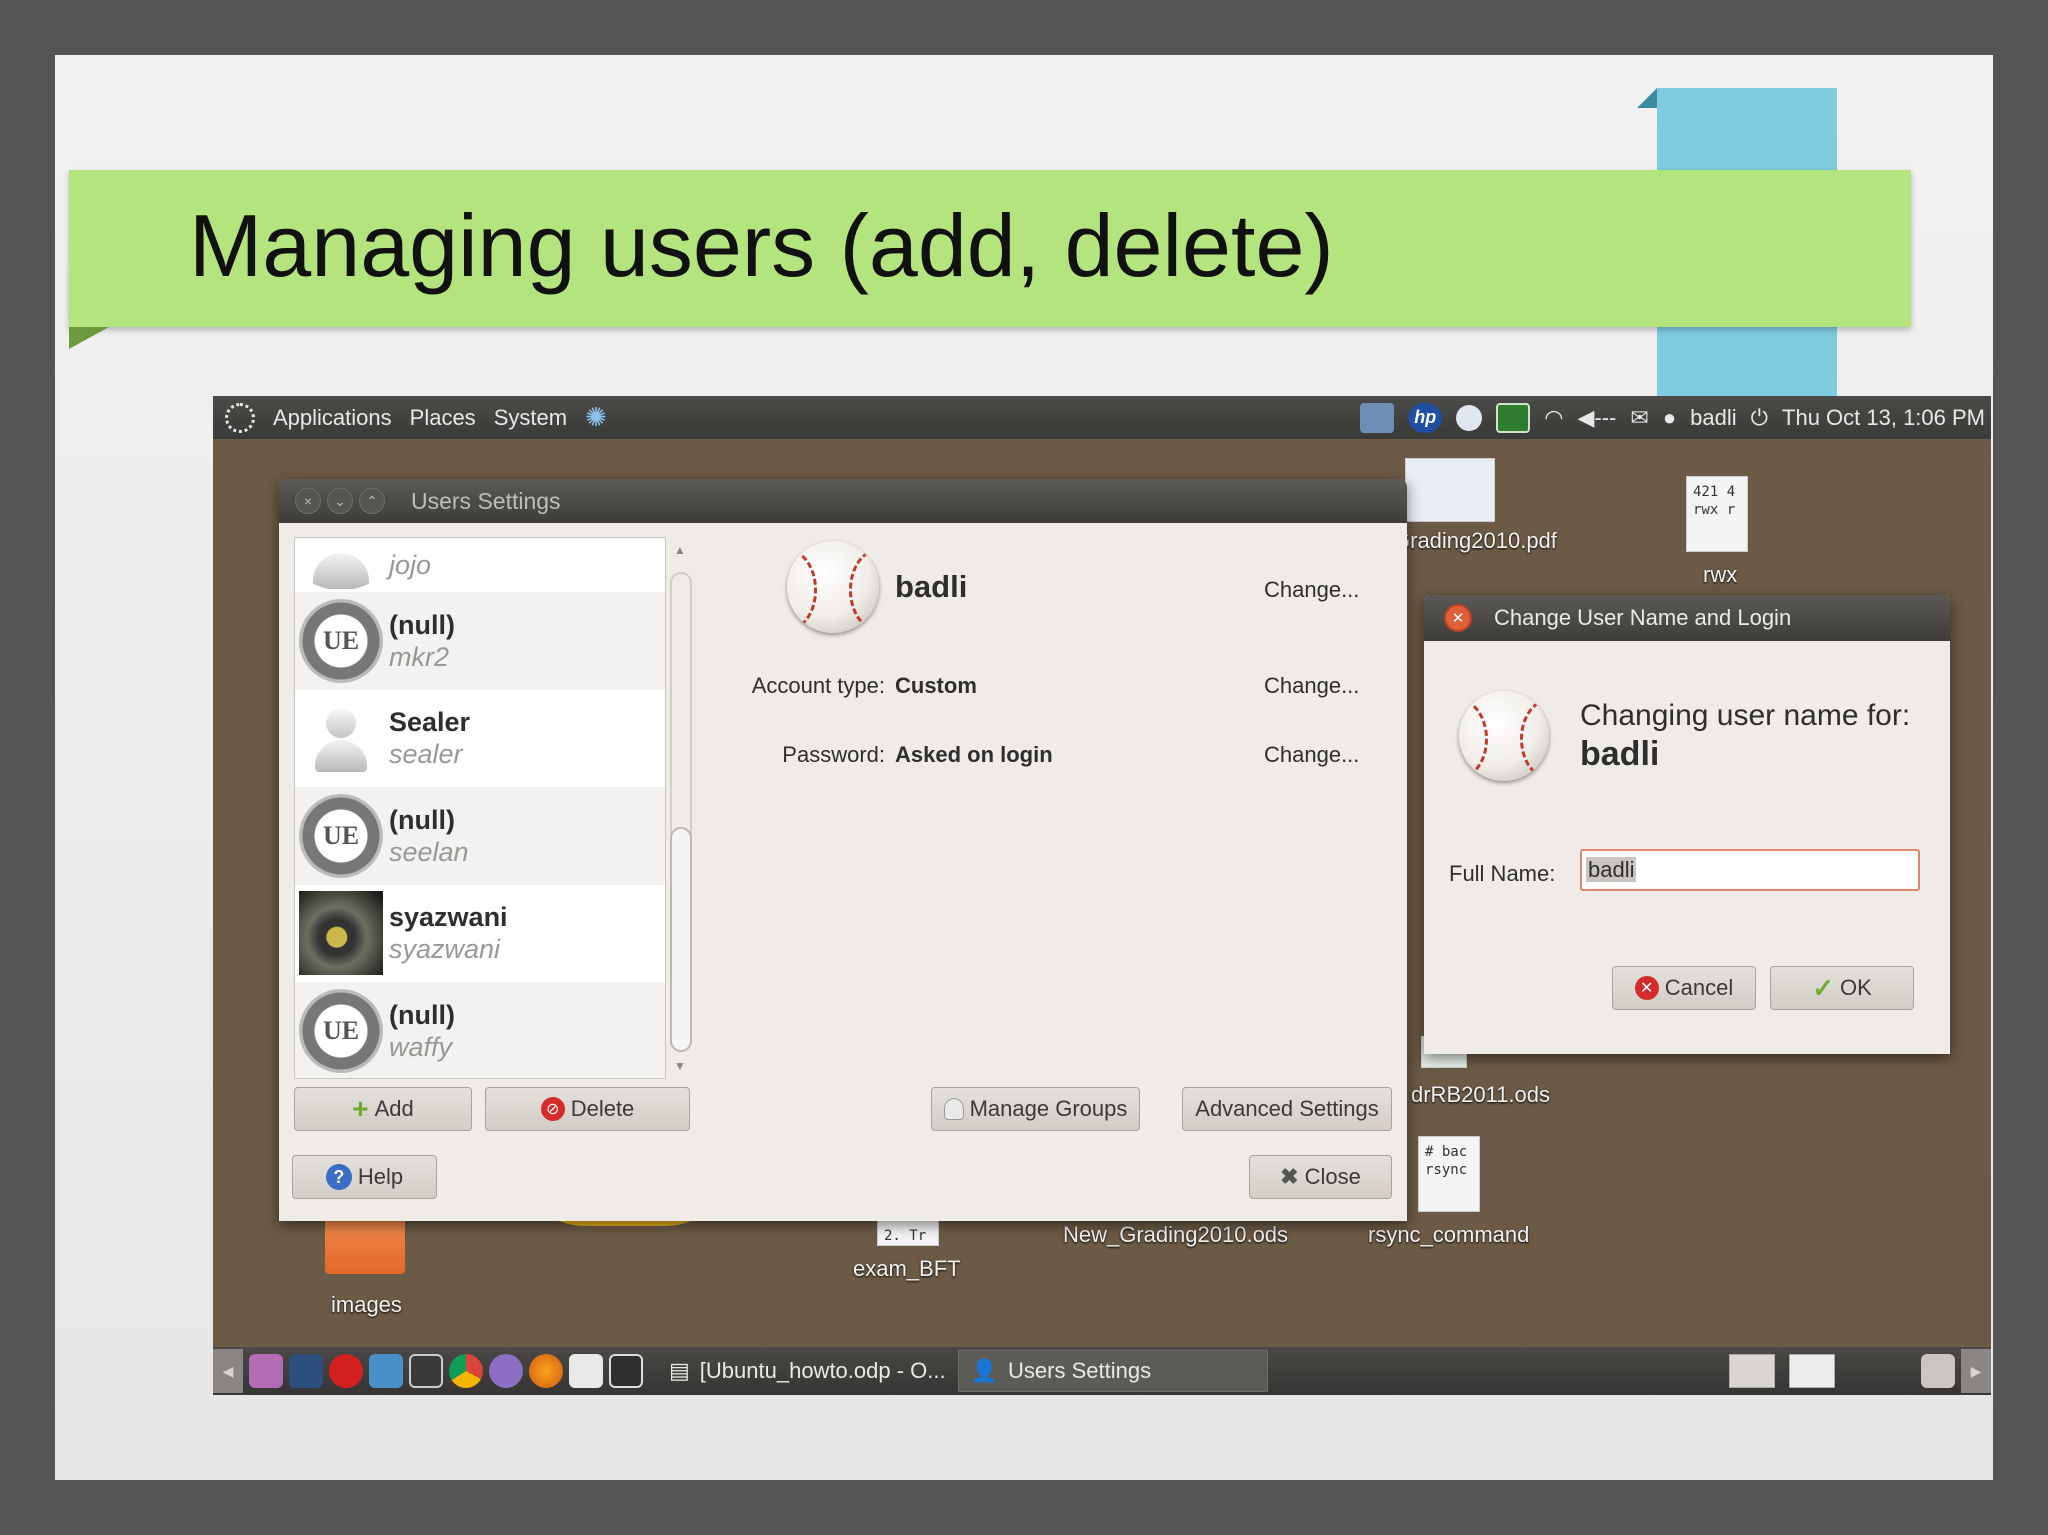 This screenshot has height=1535, width=2048. I want to click on mail-icon: ✉, so click(1639, 418).